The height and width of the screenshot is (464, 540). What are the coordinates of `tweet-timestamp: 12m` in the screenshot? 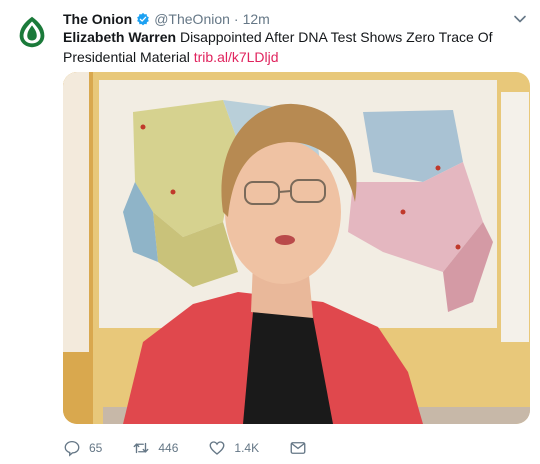 It's located at (256, 19).